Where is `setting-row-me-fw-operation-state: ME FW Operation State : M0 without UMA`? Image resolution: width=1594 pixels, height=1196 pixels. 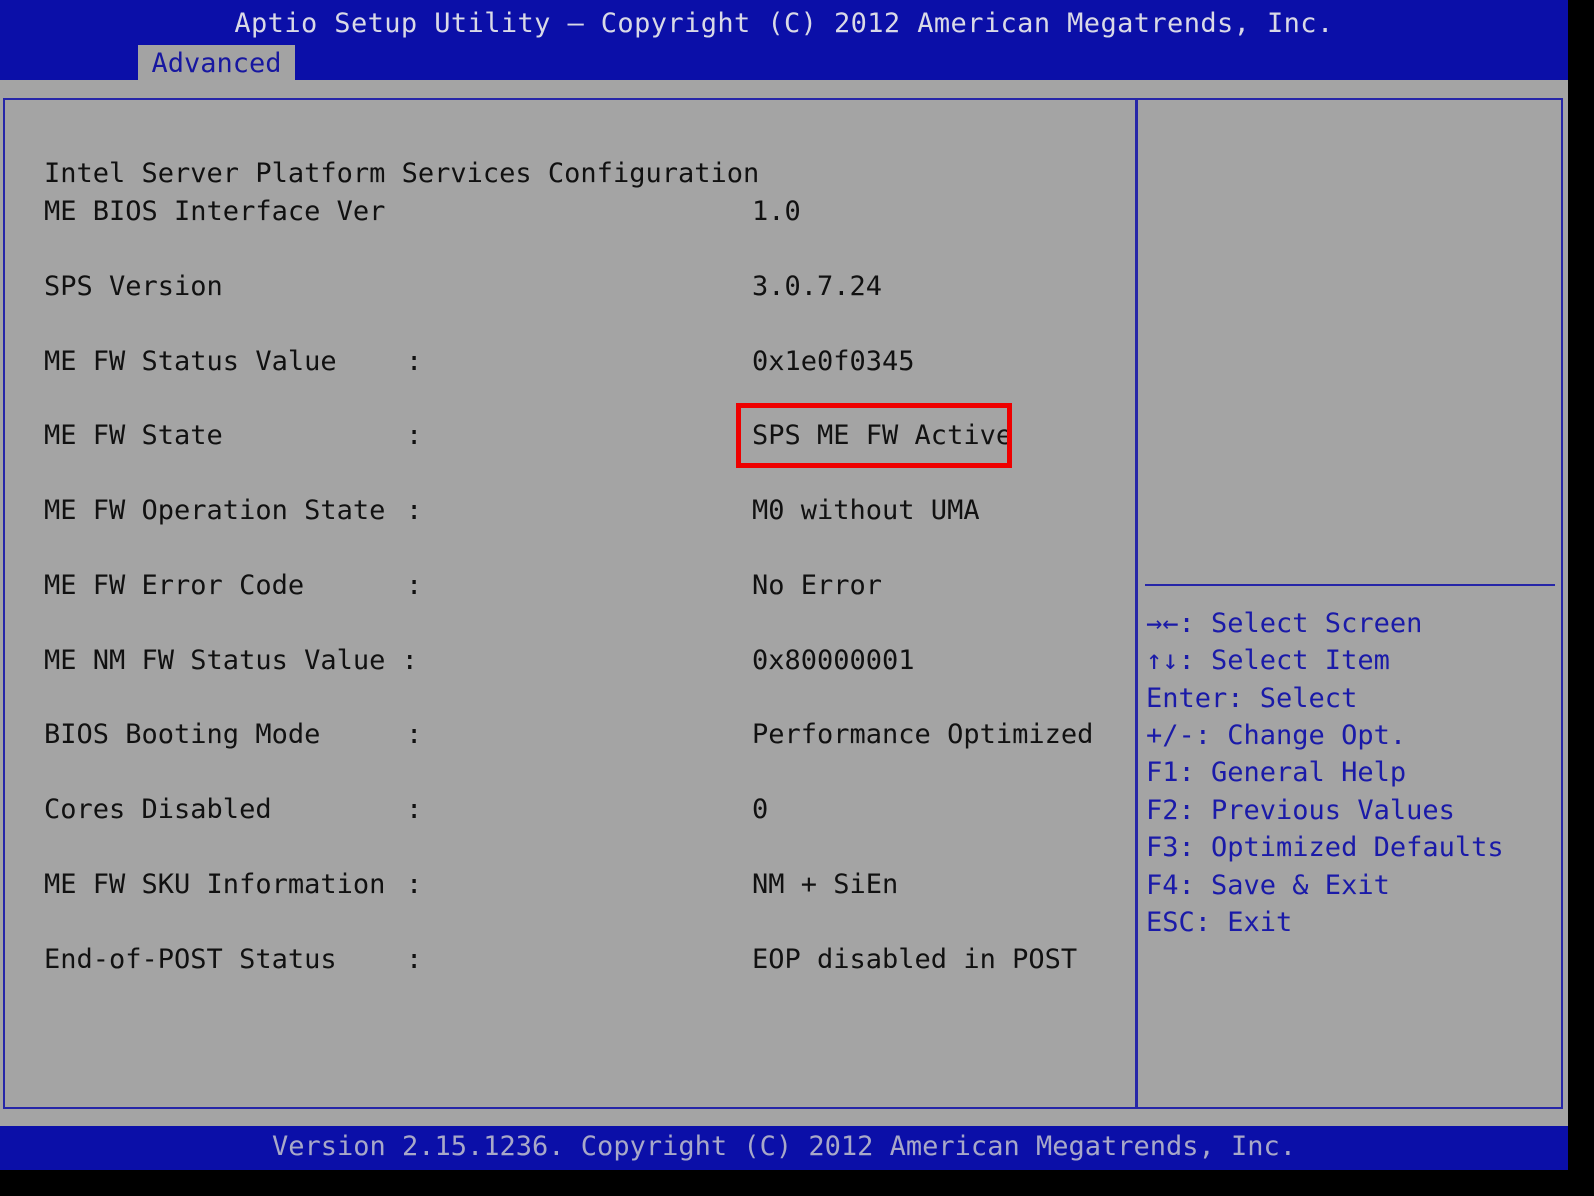
setting-row-me-fw-operation-state: ME FW Operation State : M0 without UMA is located at coordinates (565, 515).